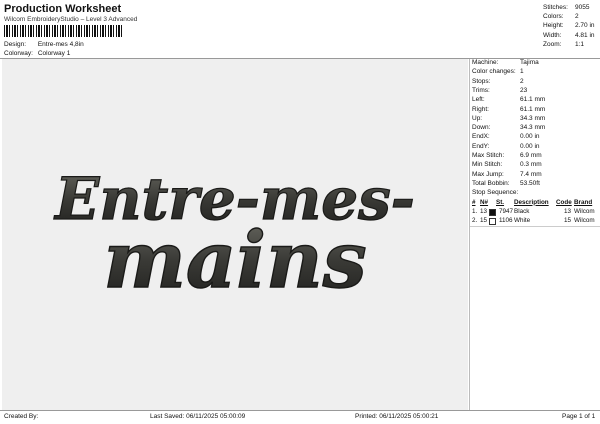 The height and width of the screenshot is (424, 600). What do you see at coordinates (569, 35) in the screenshot?
I see `stat-width: Width: 4.81 in` at bounding box center [569, 35].